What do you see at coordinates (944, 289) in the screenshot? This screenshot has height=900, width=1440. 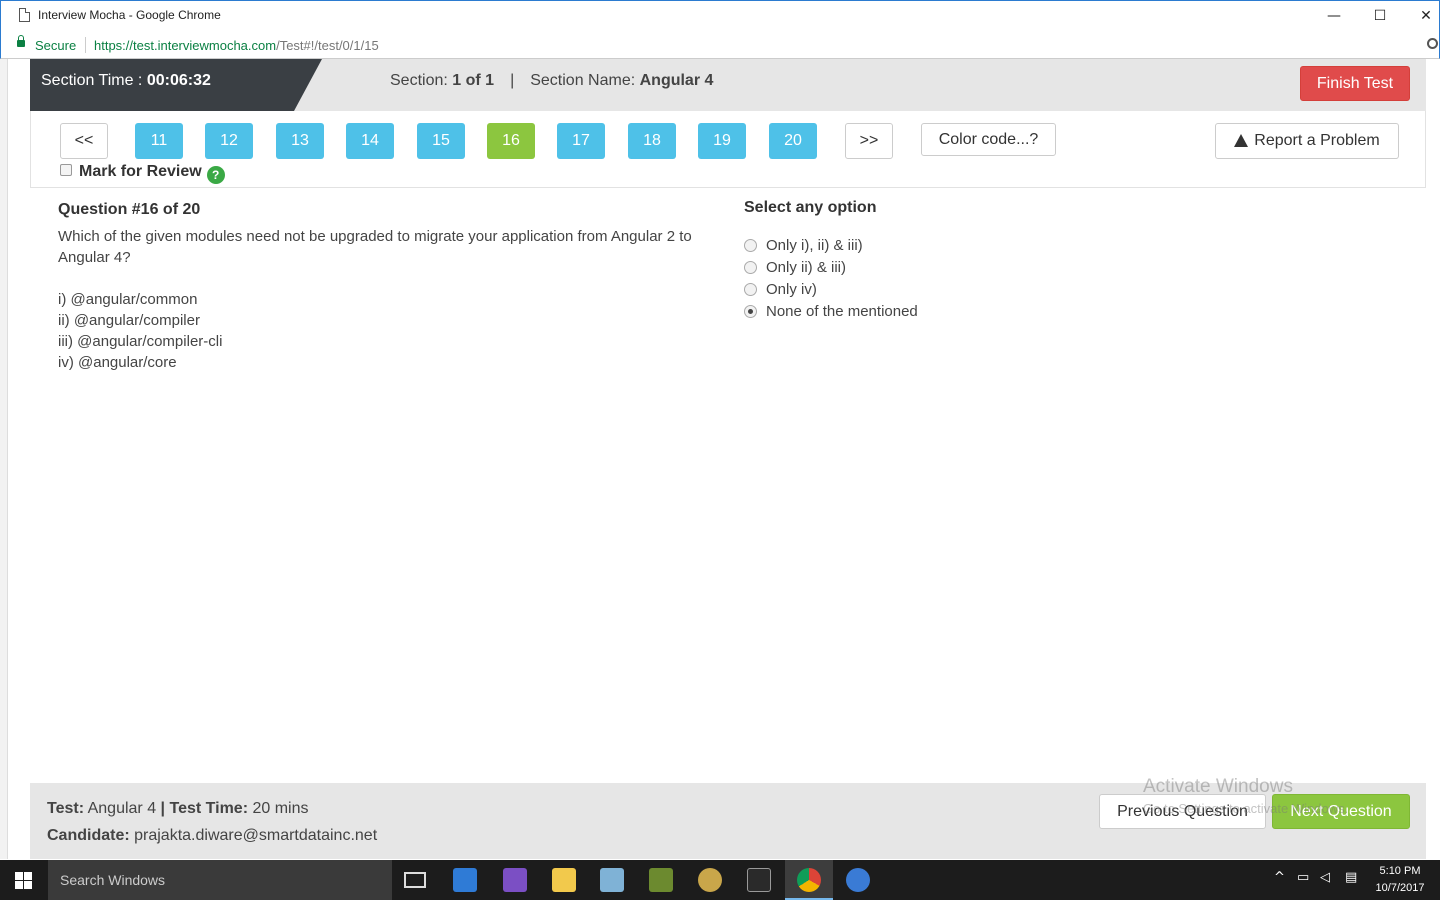 I see `answer-option: Only iv)` at bounding box center [944, 289].